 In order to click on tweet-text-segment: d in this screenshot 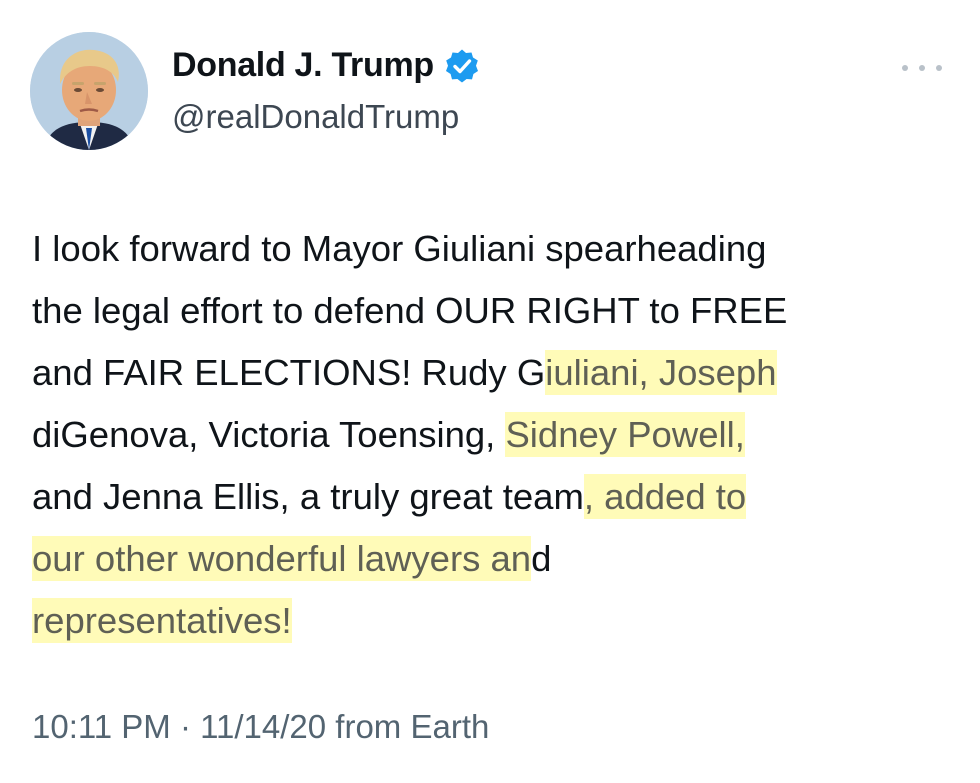, I will do `click(541, 558)`.